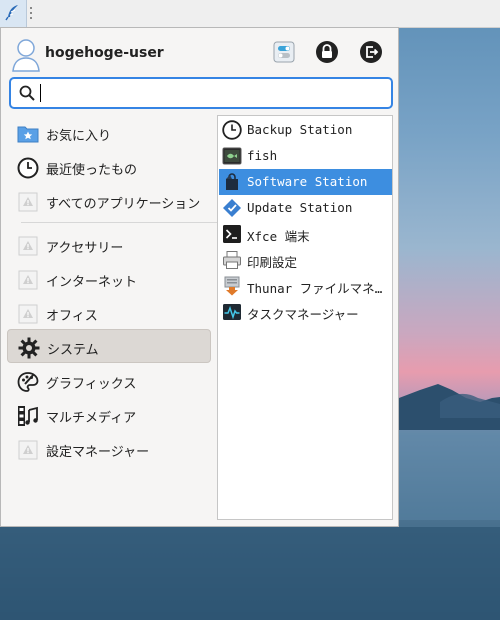  Describe the element at coordinates (104, 53) in the screenshot. I see `username: hogehoge-user` at that location.